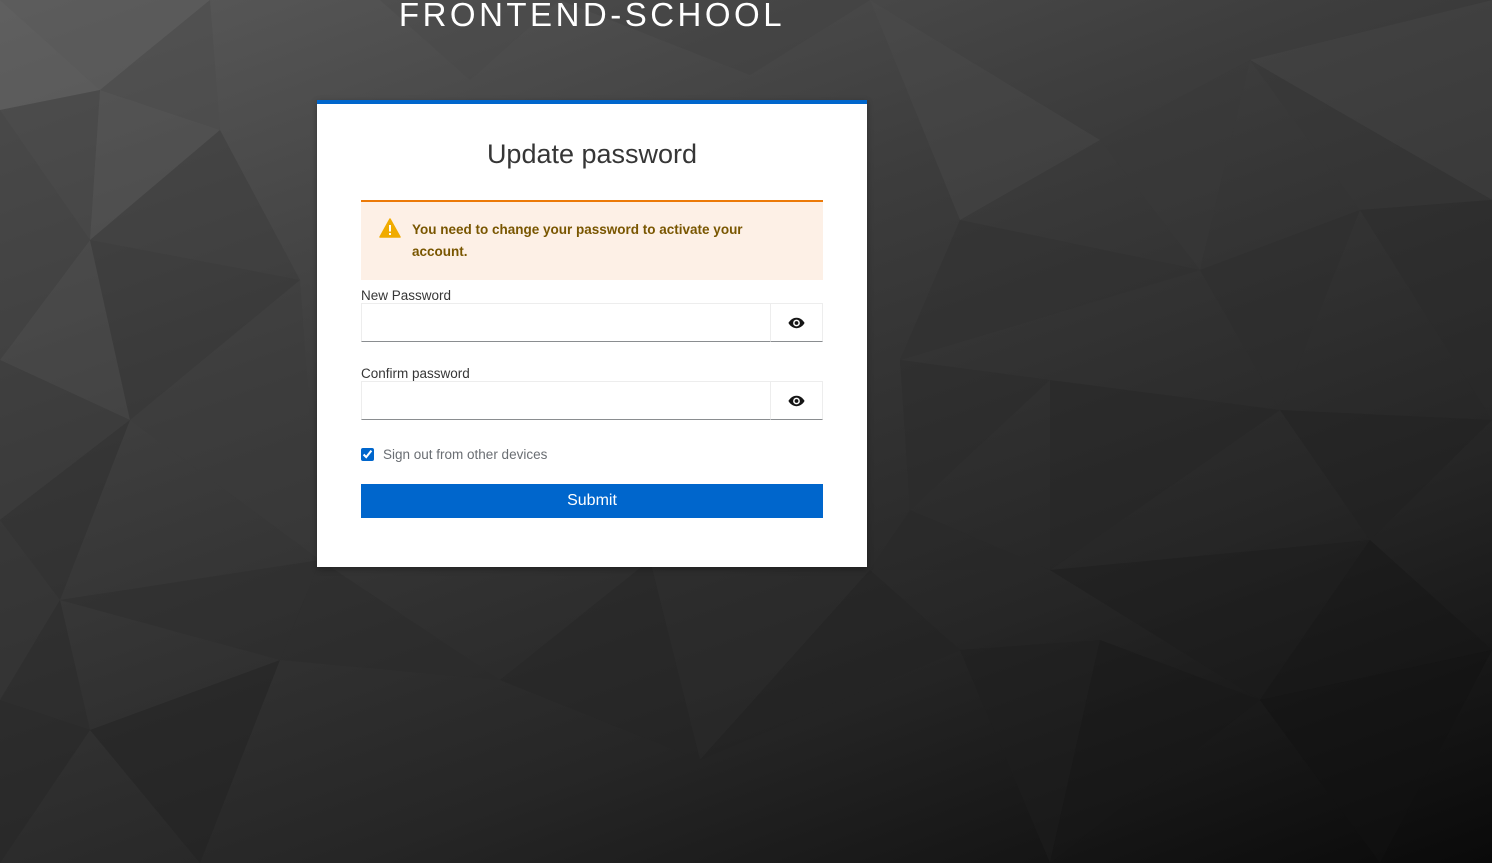 The width and height of the screenshot is (1492, 863). I want to click on show-confirm-password-button, so click(796, 400).